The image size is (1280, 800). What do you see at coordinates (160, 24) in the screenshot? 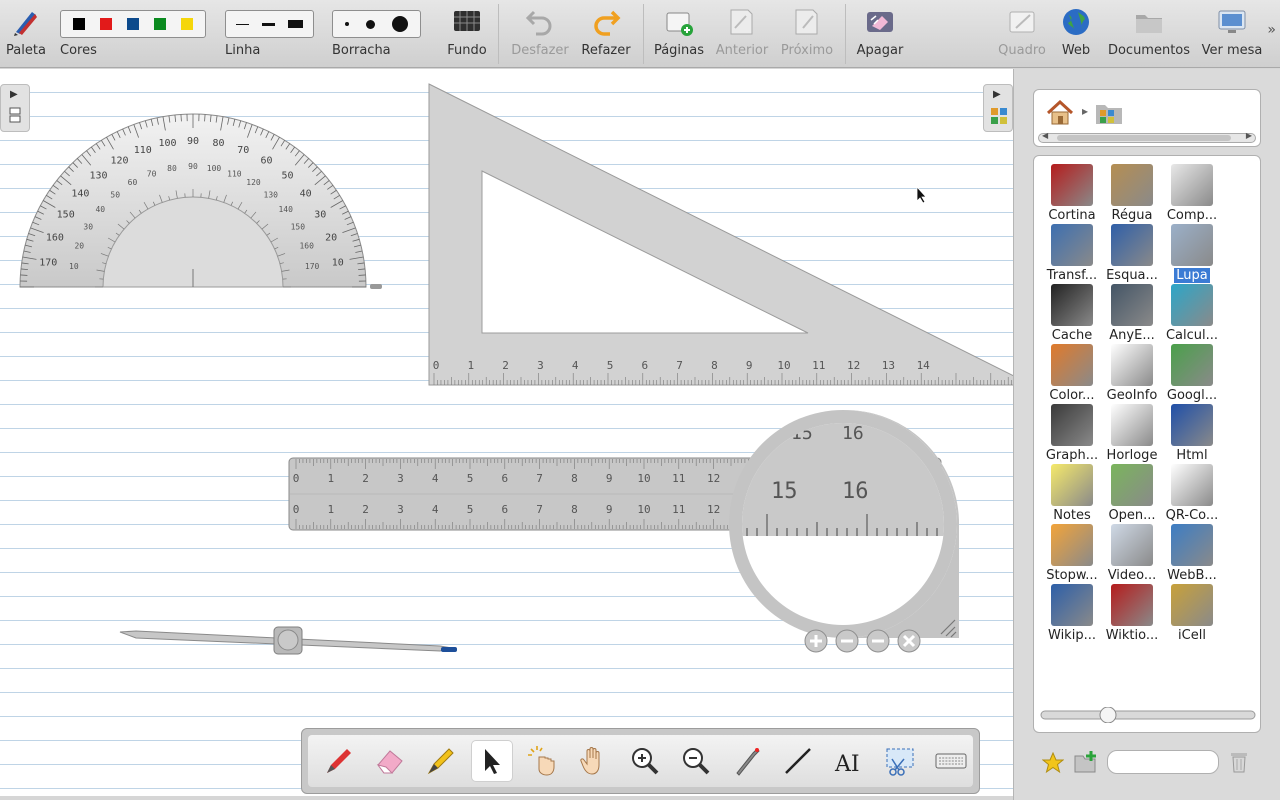
I see `color-green-swatch` at bounding box center [160, 24].